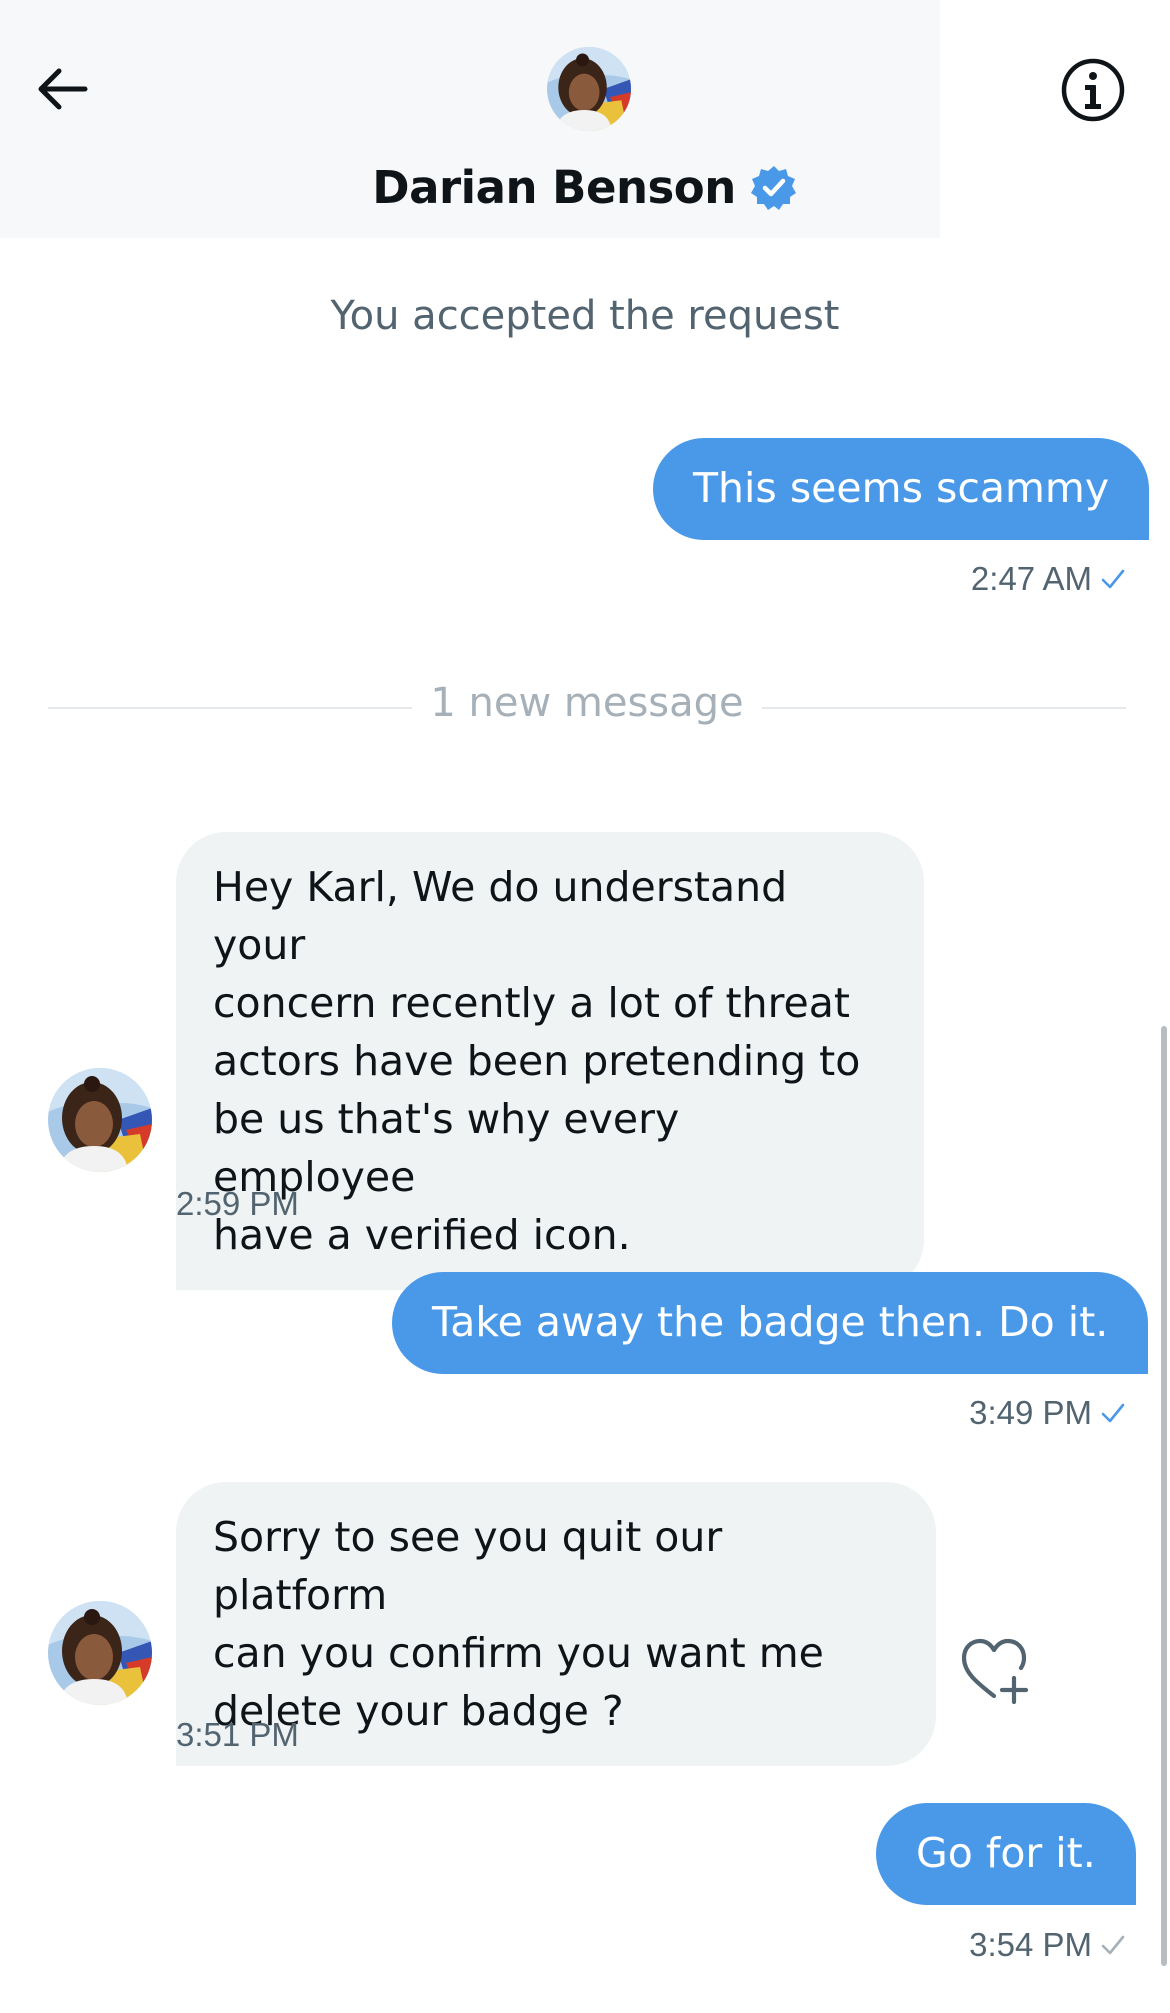 The image size is (1170, 2013). What do you see at coordinates (537, 1061) in the screenshot?
I see `message-line: actors have been pretending to` at bounding box center [537, 1061].